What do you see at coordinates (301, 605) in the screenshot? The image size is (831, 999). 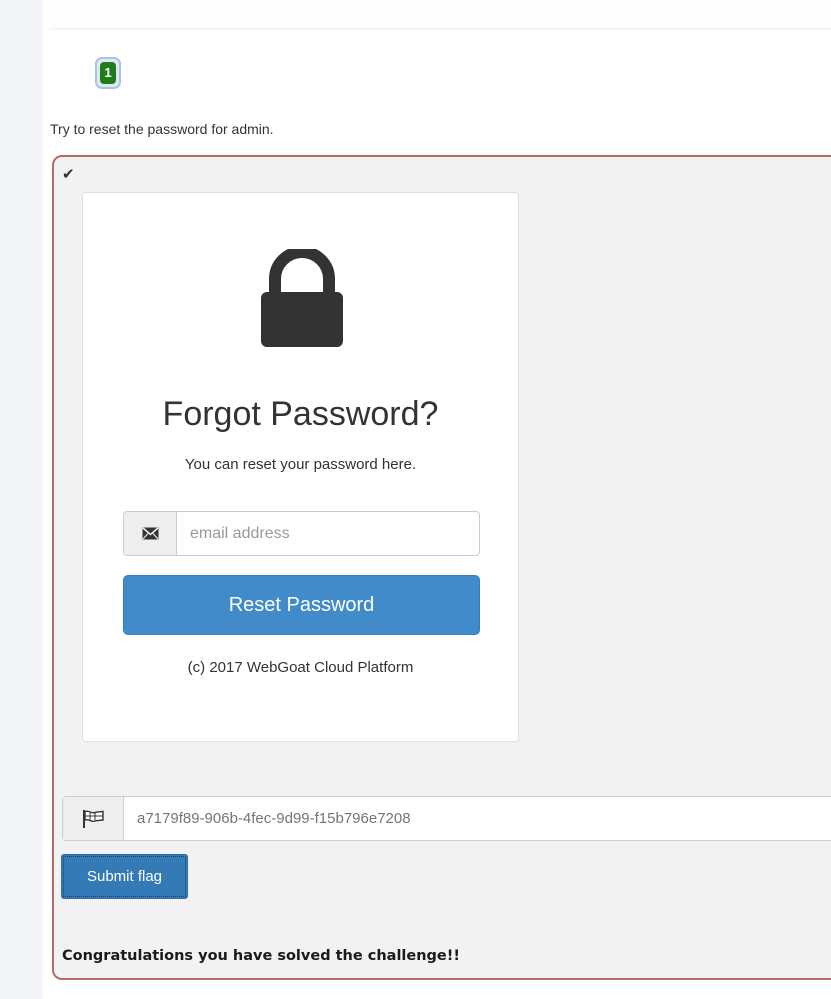 I see `reset-password-button: Reset Password` at bounding box center [301, 605].